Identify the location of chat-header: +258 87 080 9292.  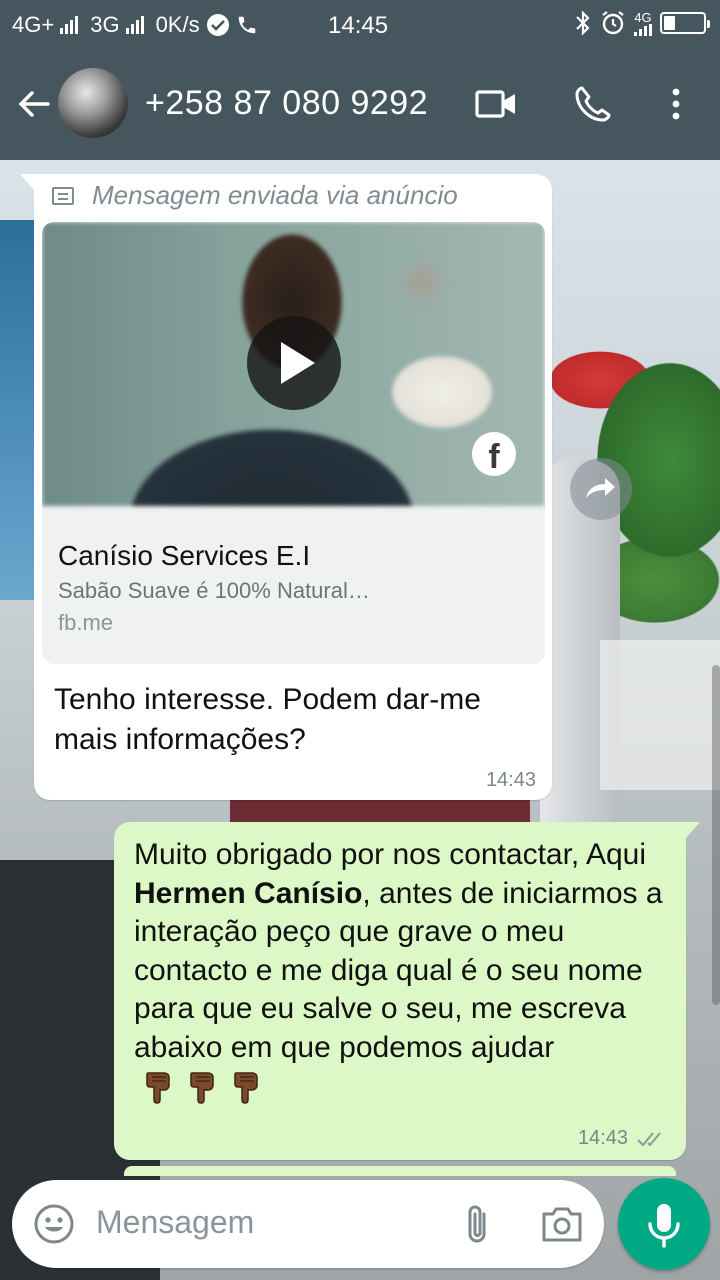
(360, 105).